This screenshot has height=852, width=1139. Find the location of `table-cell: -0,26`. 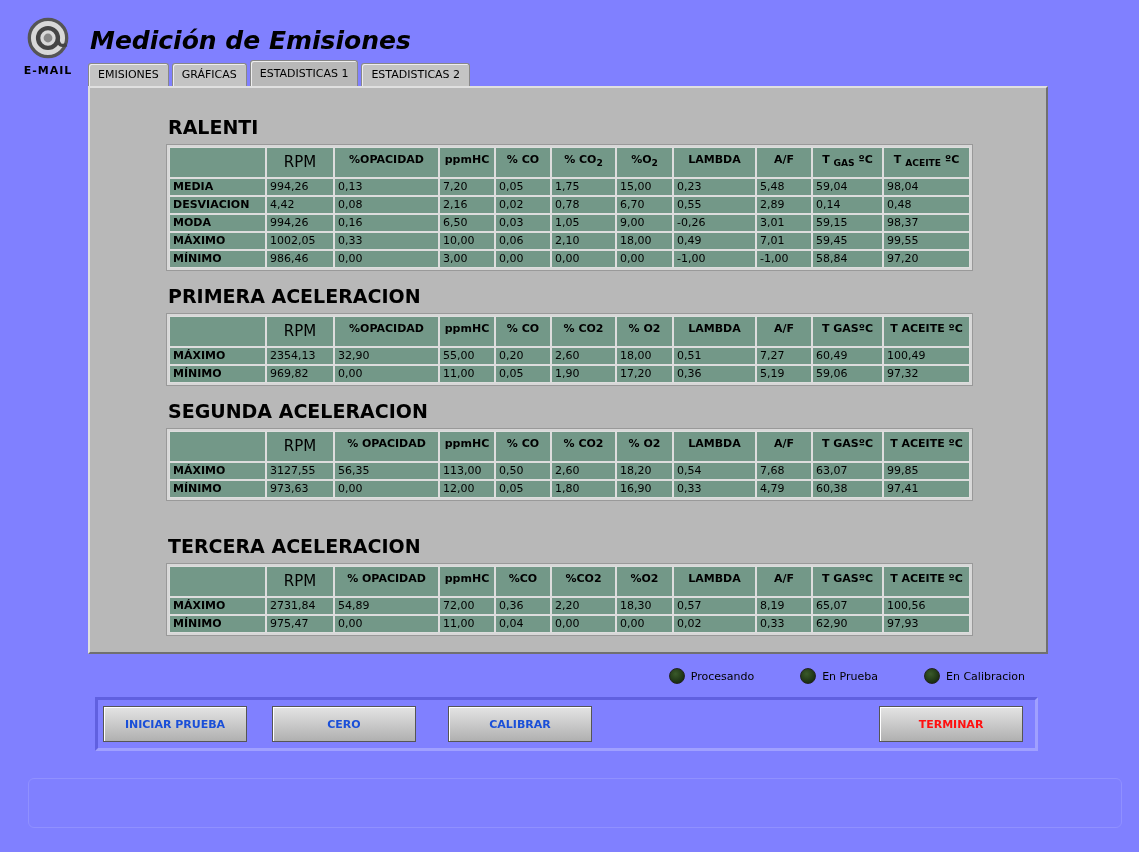

table-cell: -0,26 is located at coordinates (714, 223).